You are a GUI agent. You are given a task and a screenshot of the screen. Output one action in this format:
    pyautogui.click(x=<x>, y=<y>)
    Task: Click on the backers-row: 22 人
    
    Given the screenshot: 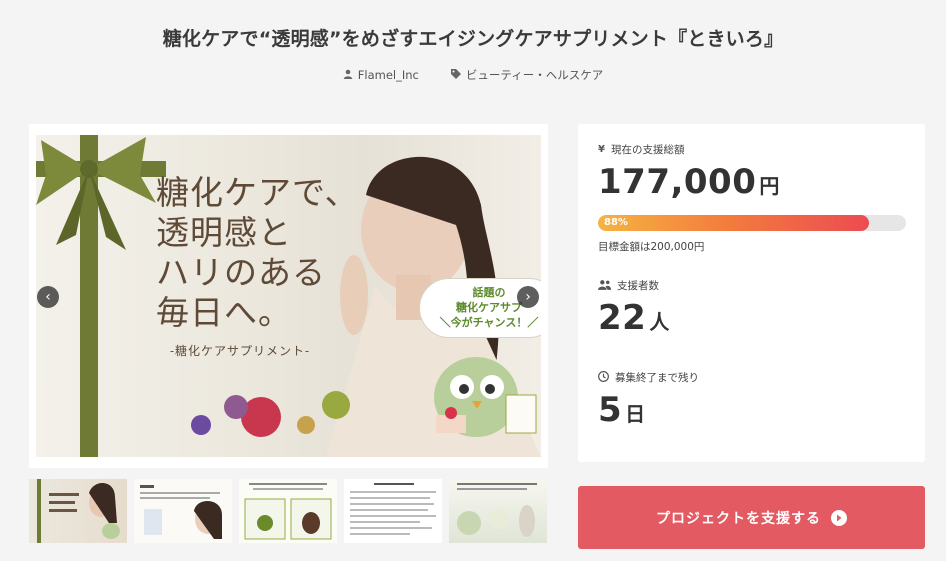 What is the action you would take?
    pyautogui.click(x=633, y=318)
    